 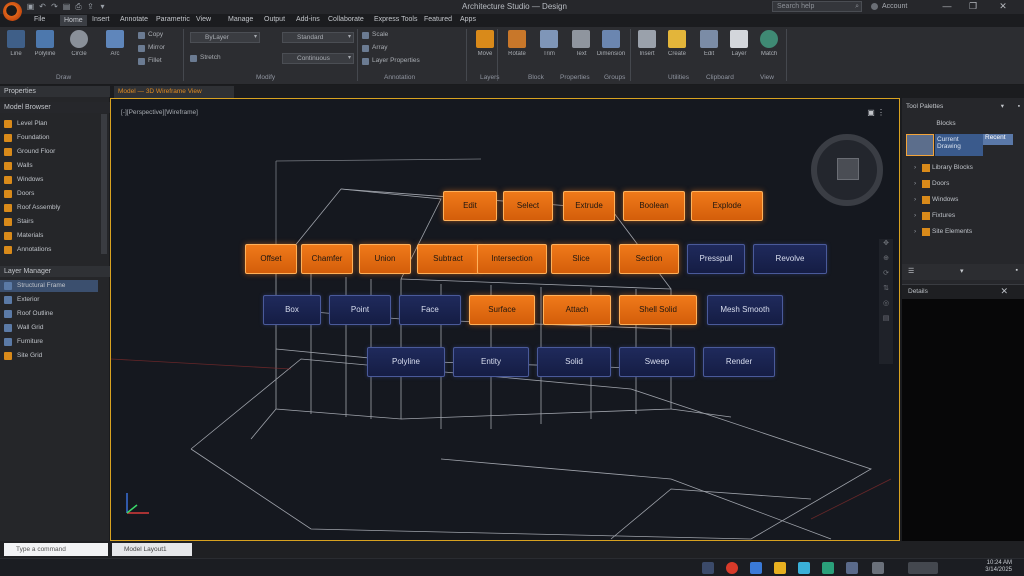 I want to click on polyline-command-button: Polyline, so click(x=406, y=362).